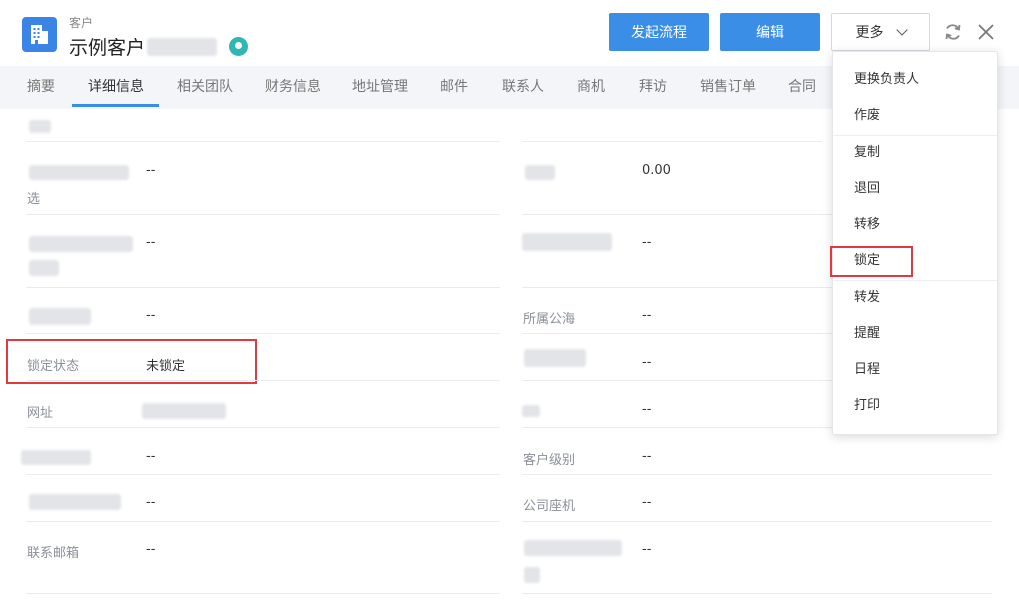  I want to click on object-type-label: 客户, so click(81, 23).